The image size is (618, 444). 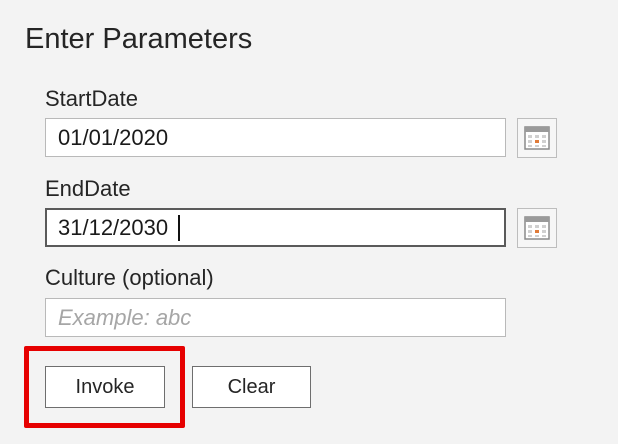 I want to click on start-date-input, so click(x=275, y=137).